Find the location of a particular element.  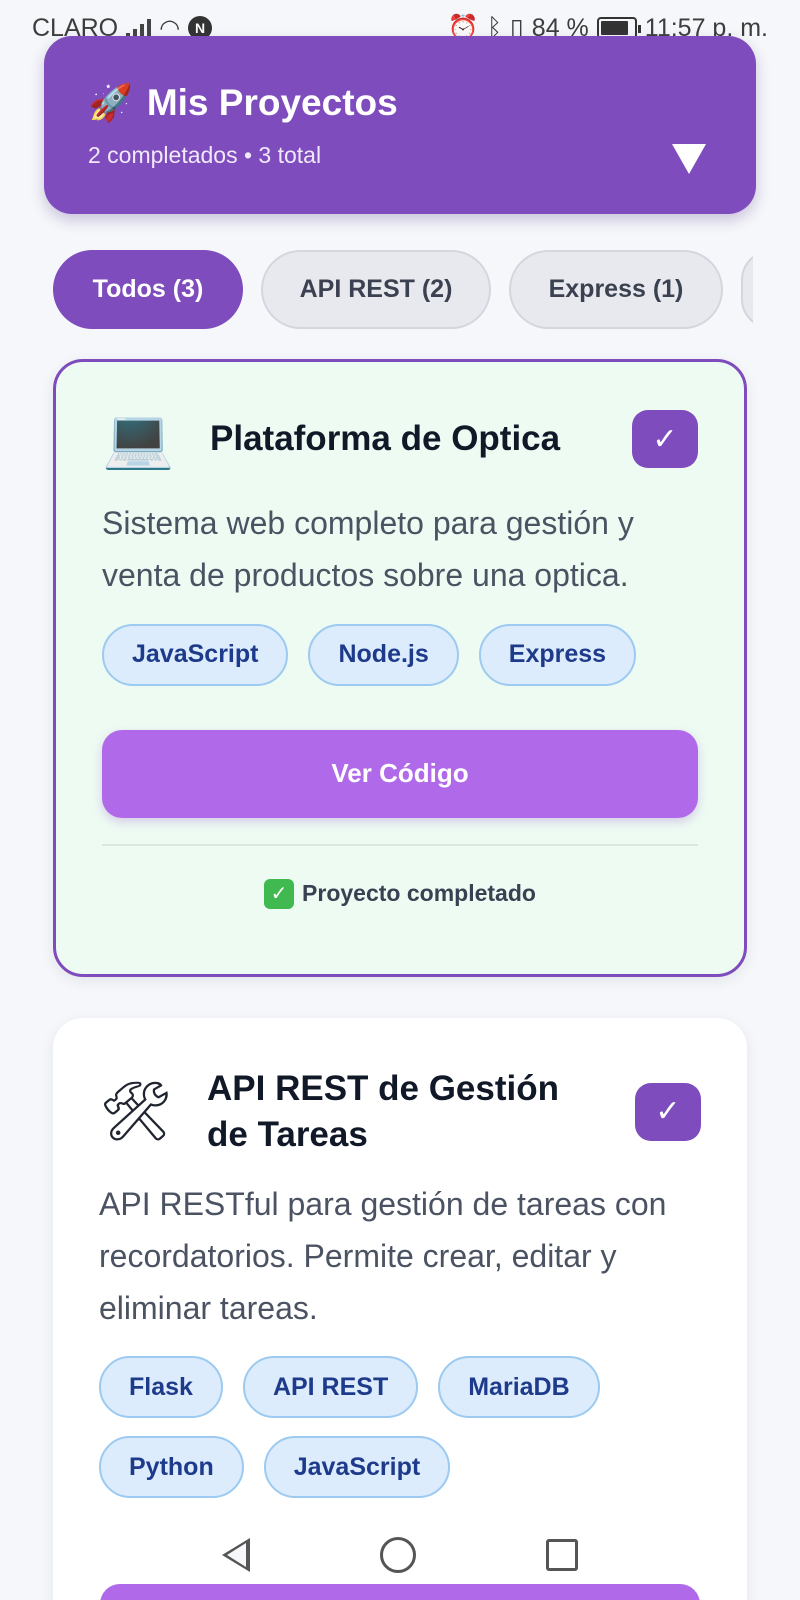

tech-tags: JavaScript Node.js Express is located at coordinates (400, 654).